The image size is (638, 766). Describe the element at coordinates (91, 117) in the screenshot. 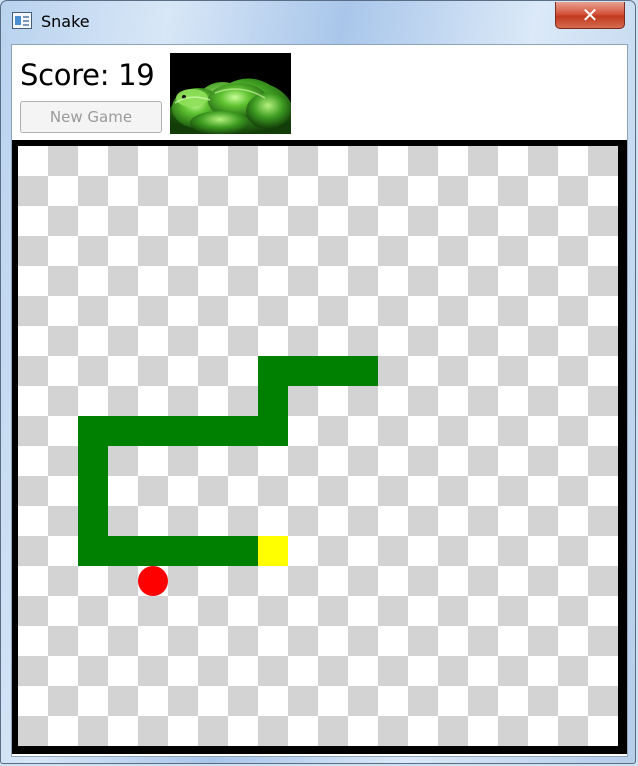

I see `new-game-button: New Game` at that location.